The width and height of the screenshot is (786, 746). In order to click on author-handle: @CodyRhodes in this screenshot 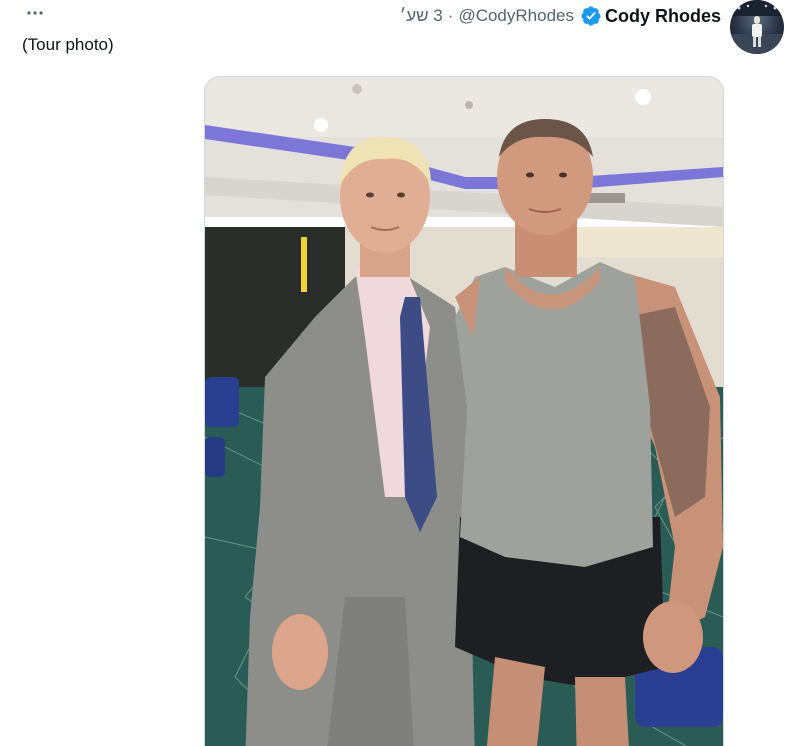, I will do `click(516, 16)`.